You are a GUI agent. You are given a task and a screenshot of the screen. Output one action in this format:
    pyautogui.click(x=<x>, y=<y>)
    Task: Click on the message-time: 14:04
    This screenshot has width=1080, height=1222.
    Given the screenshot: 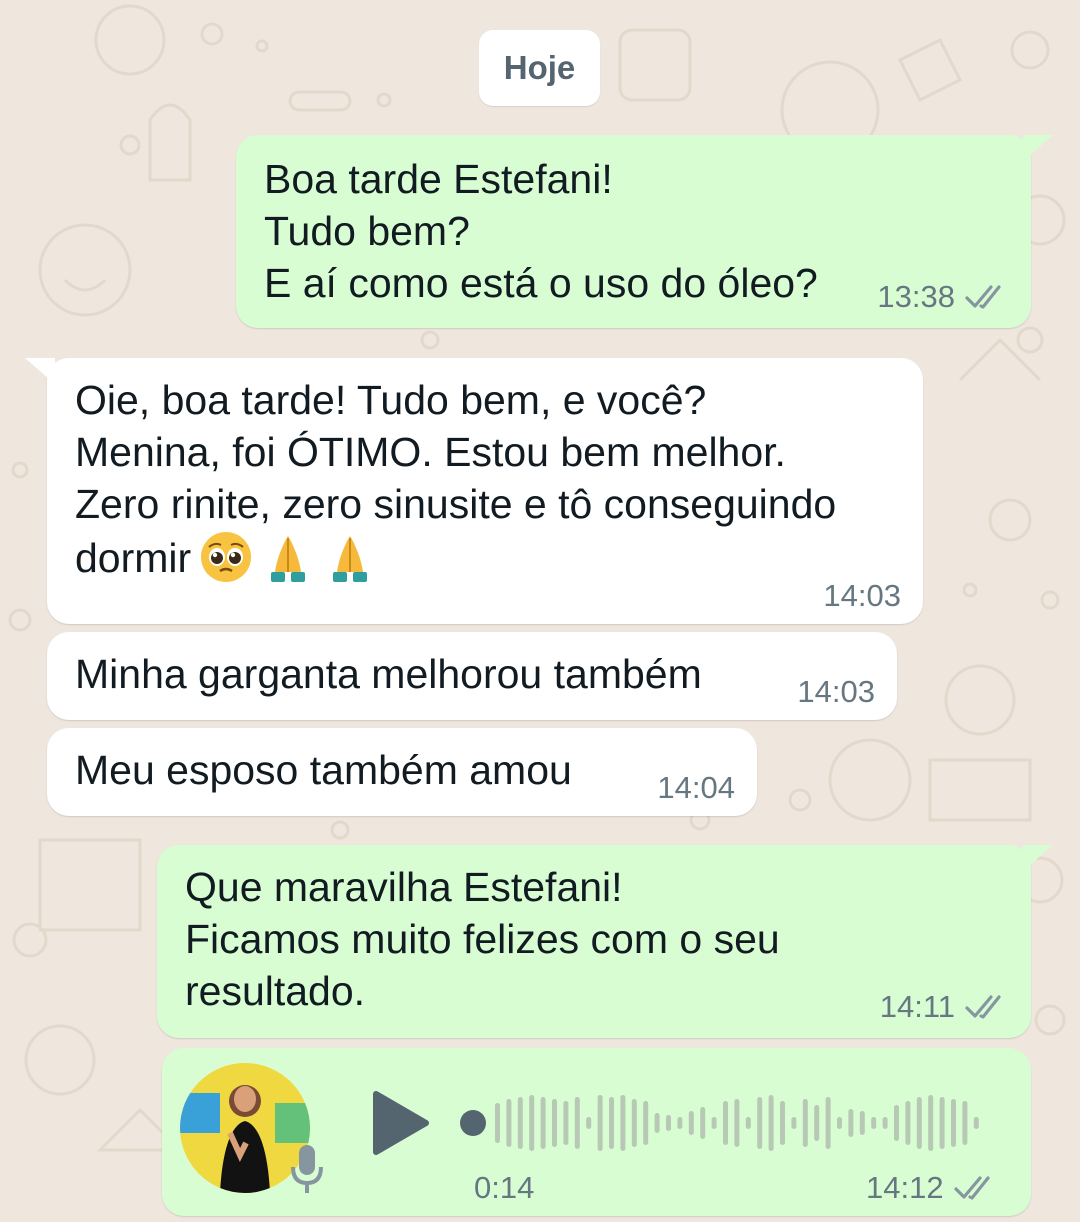 What is the action you would take?
    pyautogui.click(x=696, y=787)
    